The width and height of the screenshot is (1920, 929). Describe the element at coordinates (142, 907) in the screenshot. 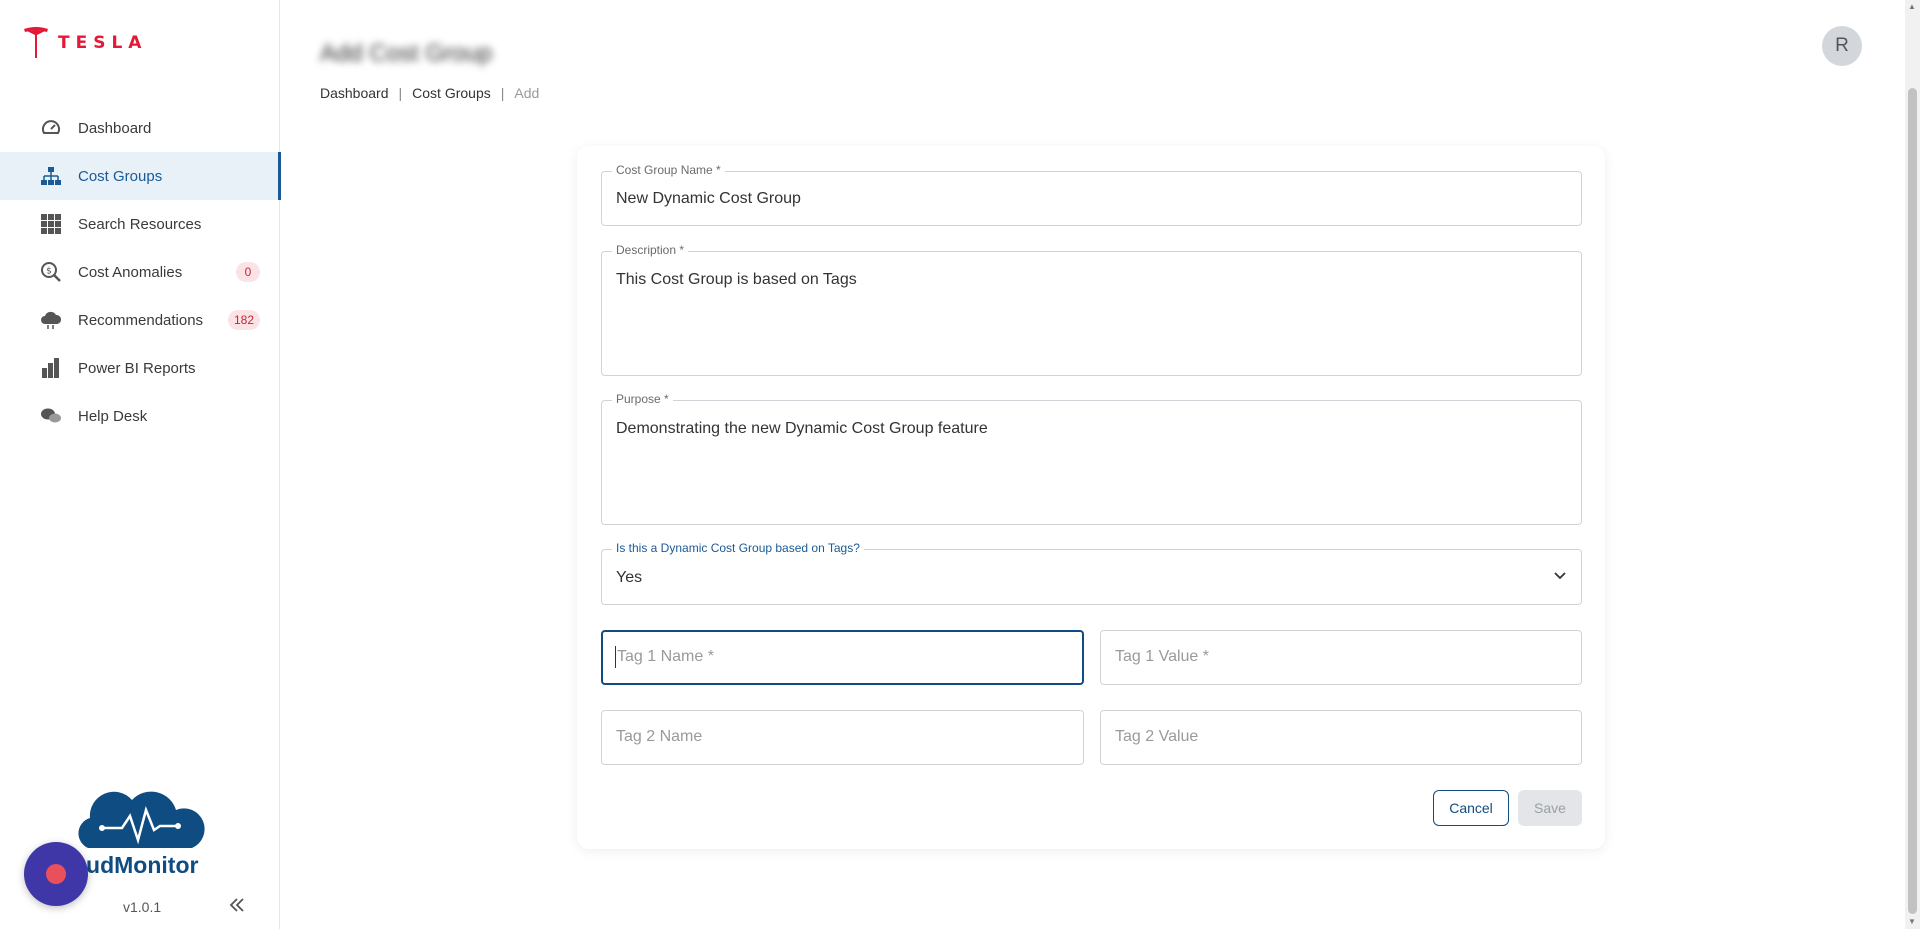

I see `app-version: v1.0.1` at that location.